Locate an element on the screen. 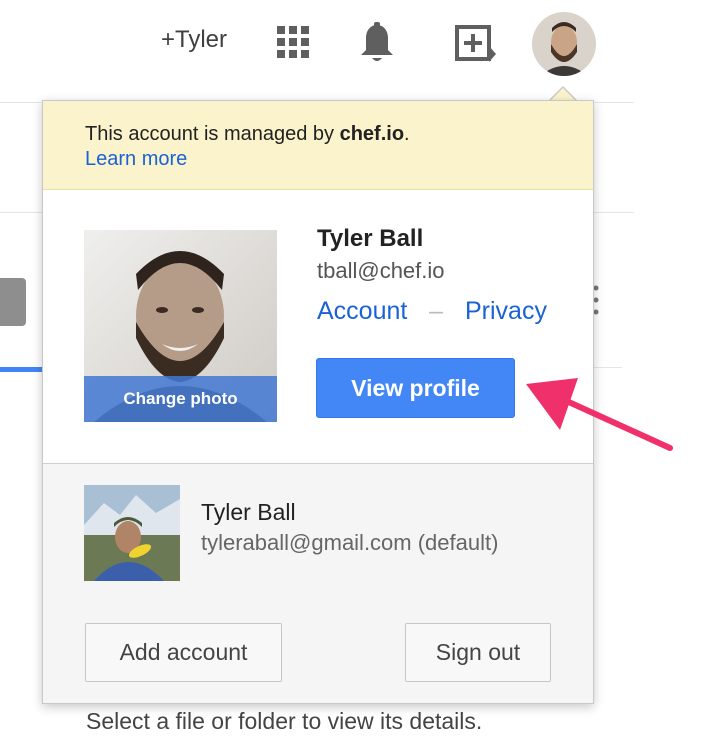 This screenshot has width=708, height=750. account-email: tball@chef.io is located at coordinates (381, 270).